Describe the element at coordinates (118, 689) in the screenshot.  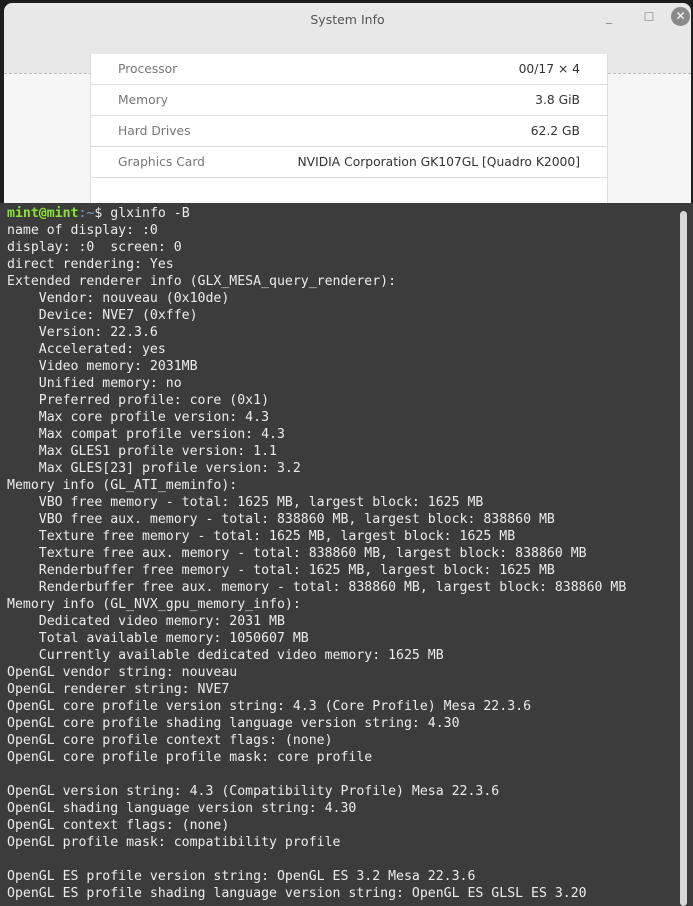
I see `terminal-line: OpenGL renderer string: NVE7` at that location.